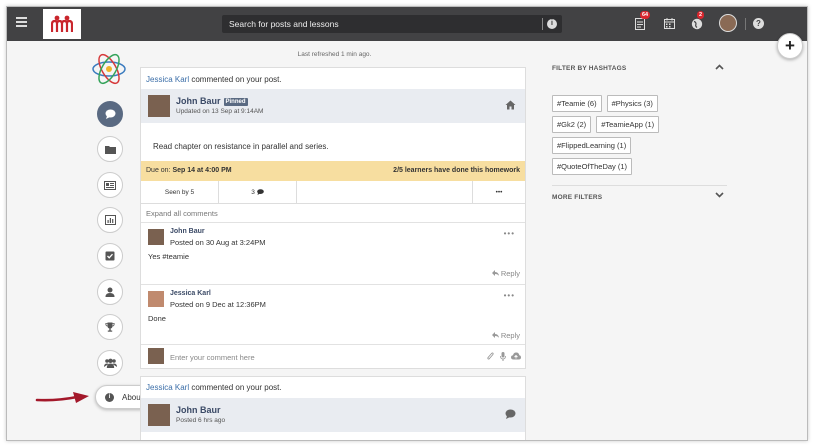 The height and width of the screenshot is (447, 814). Describe the element at coordinates (572, 124) in the screenshot. I see `hashtag-chip: #Gk2 (2)` at that location.